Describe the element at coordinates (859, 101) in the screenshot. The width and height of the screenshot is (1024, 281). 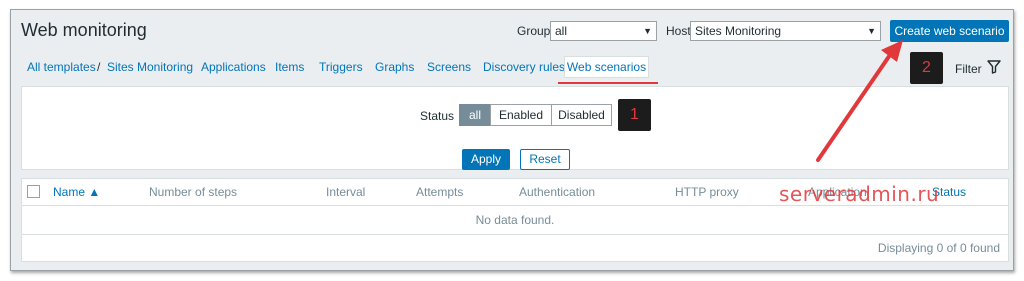
I see `annotation-arrow` at that location.